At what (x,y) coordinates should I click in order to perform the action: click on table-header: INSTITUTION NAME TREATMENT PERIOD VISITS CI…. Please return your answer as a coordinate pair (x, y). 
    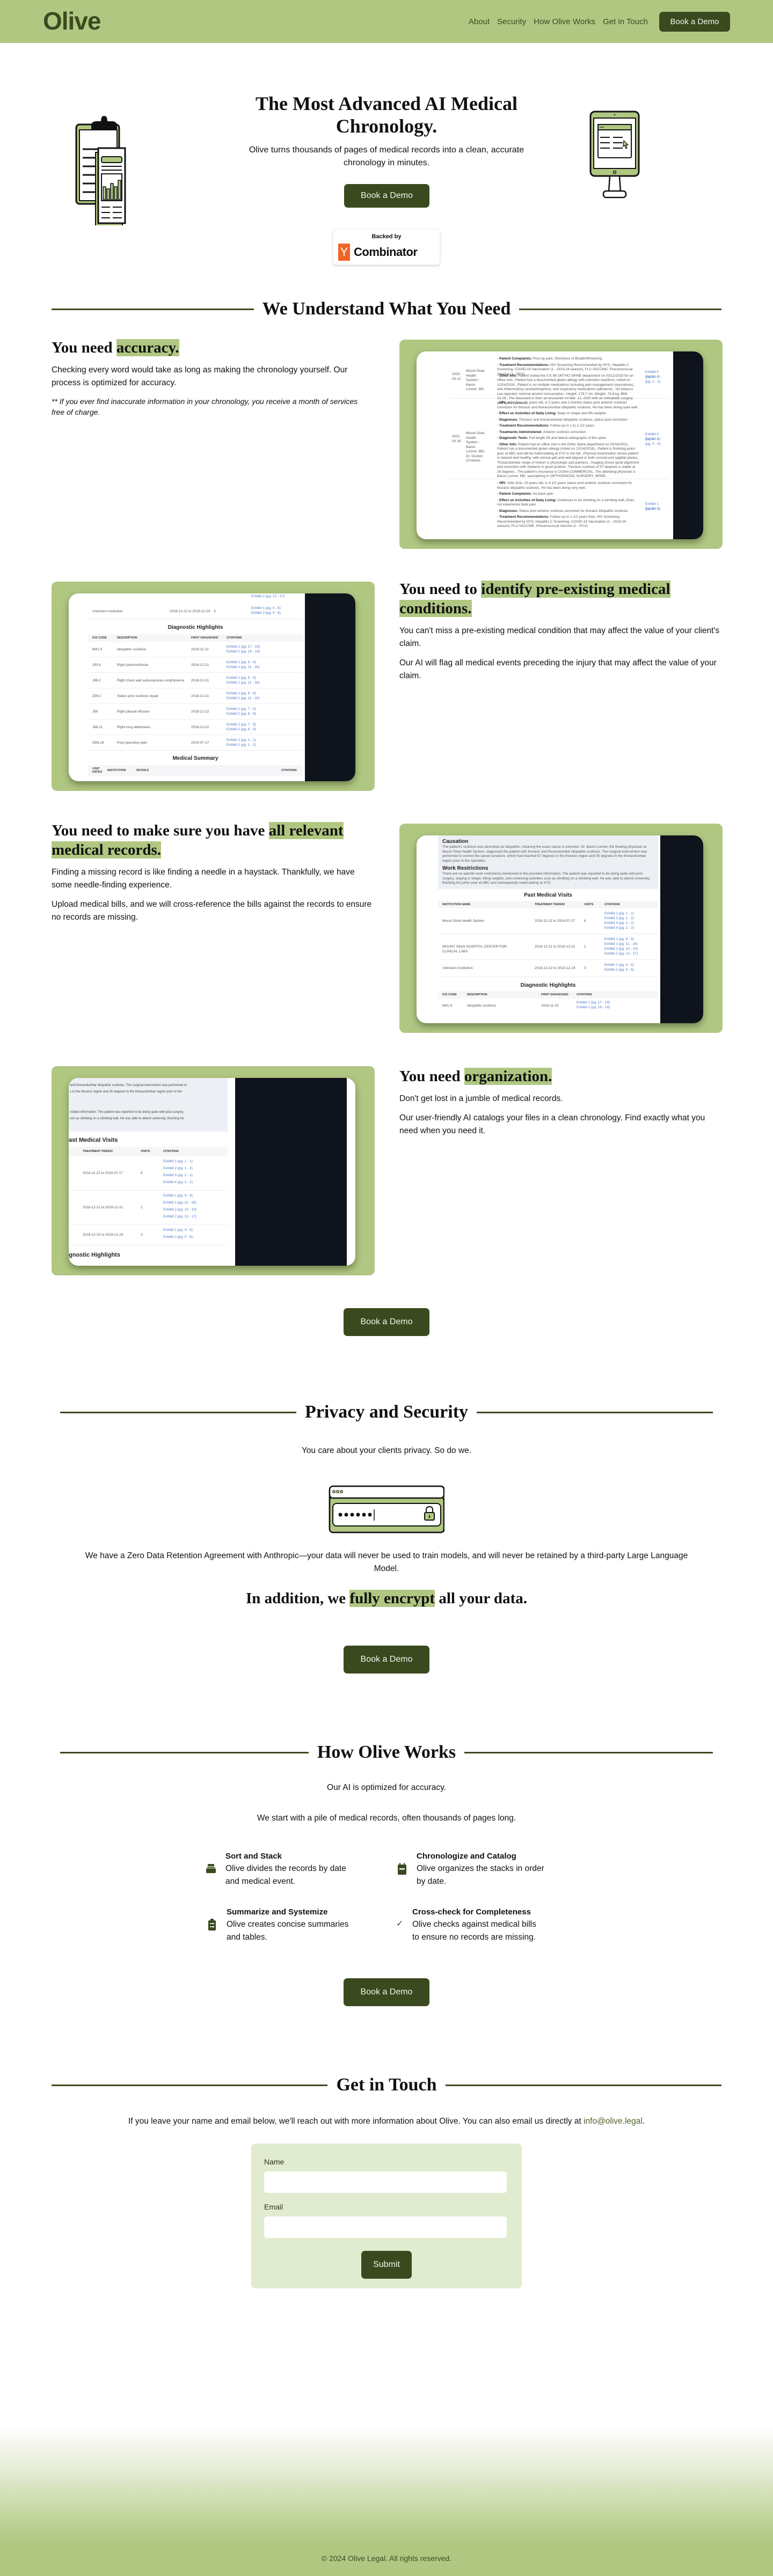
    Looking at the image, I should click on (548, 904).